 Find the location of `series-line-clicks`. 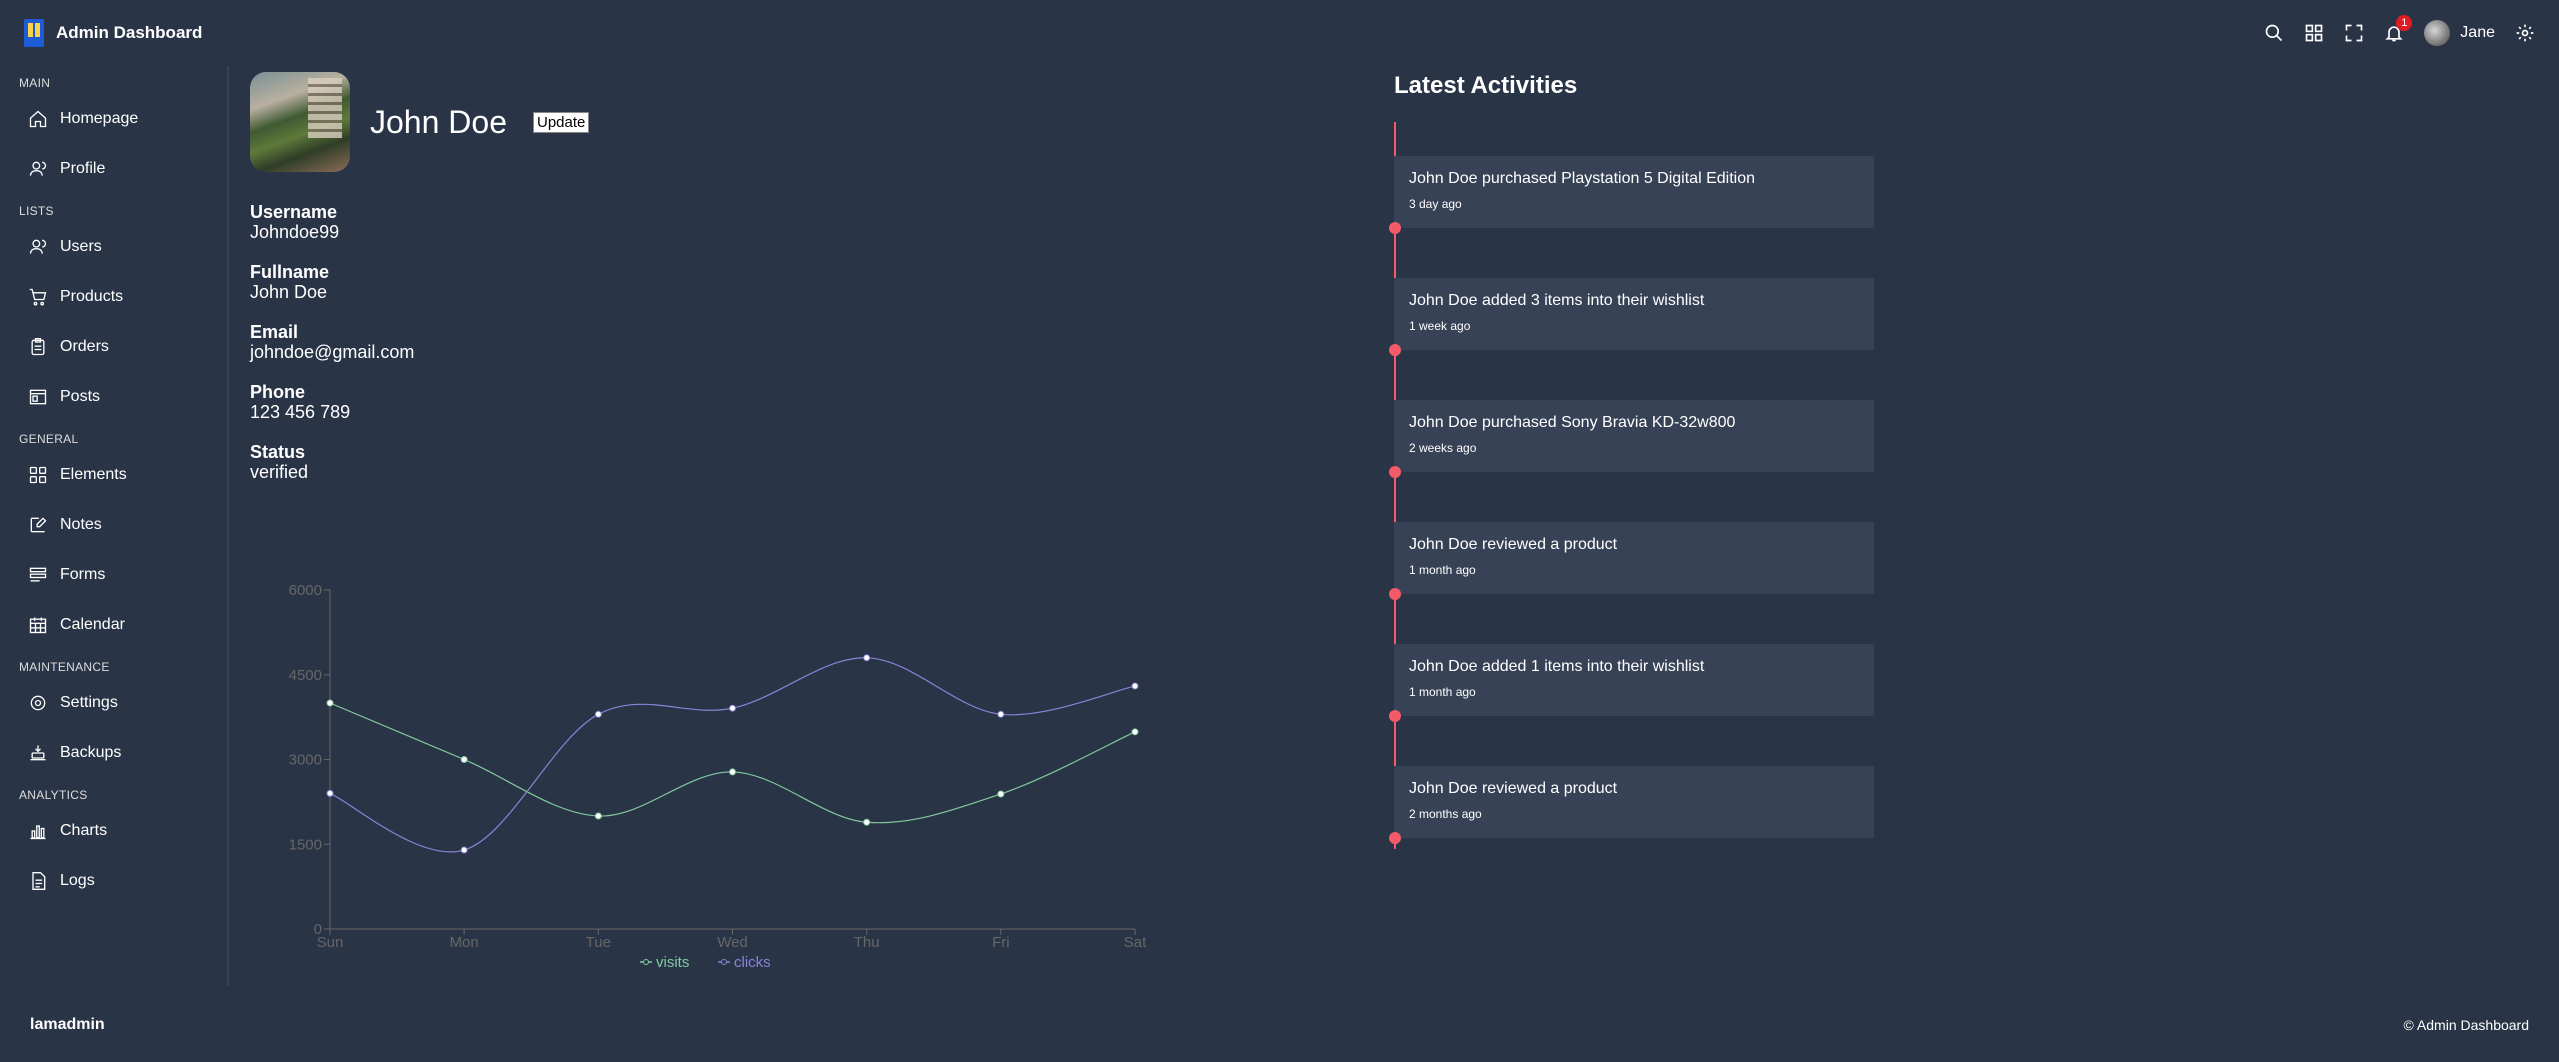

series-line-clicks is located at coordinates (732, 755).